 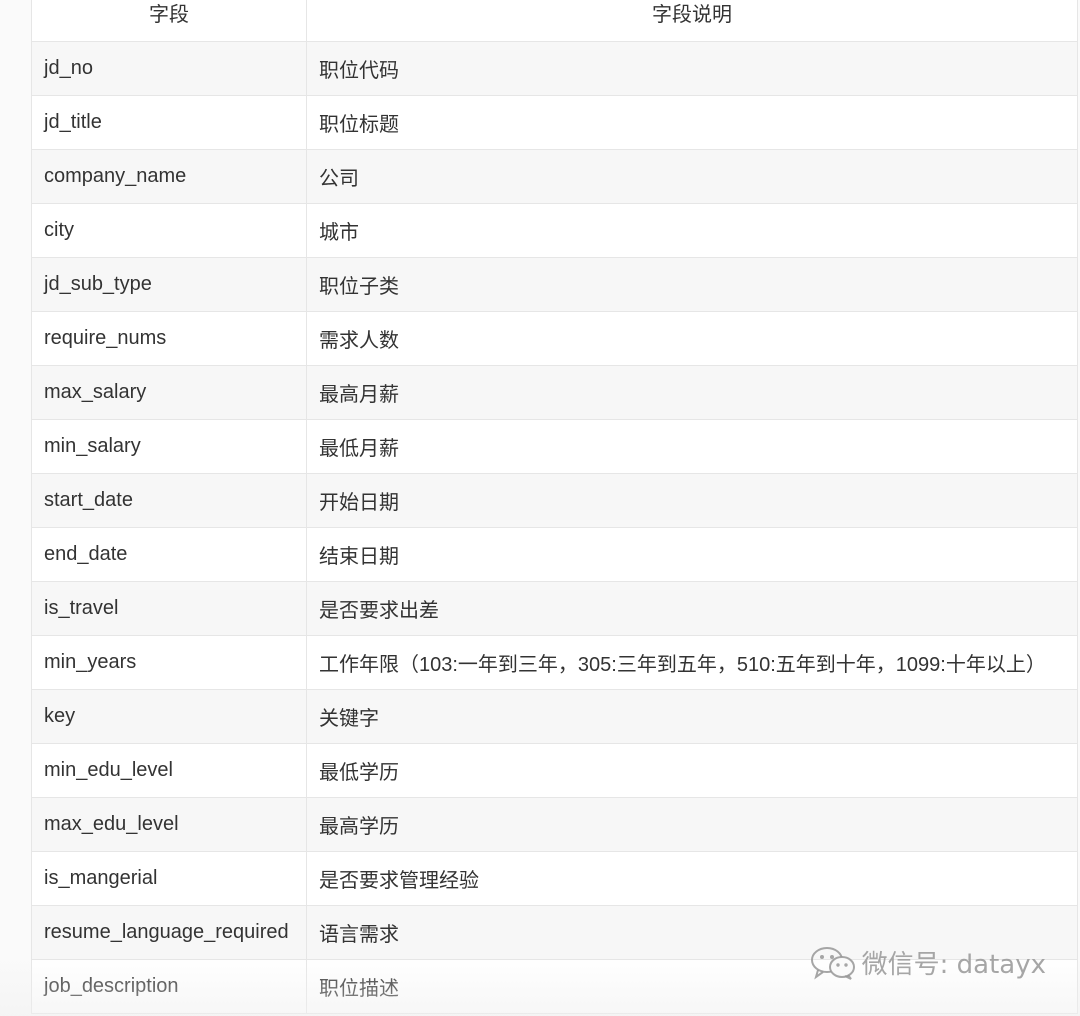 What do you see at coordinates (169, 176) in the screenshot?
I see `field-name-cell: company_name` at bounding box center [169, 176].